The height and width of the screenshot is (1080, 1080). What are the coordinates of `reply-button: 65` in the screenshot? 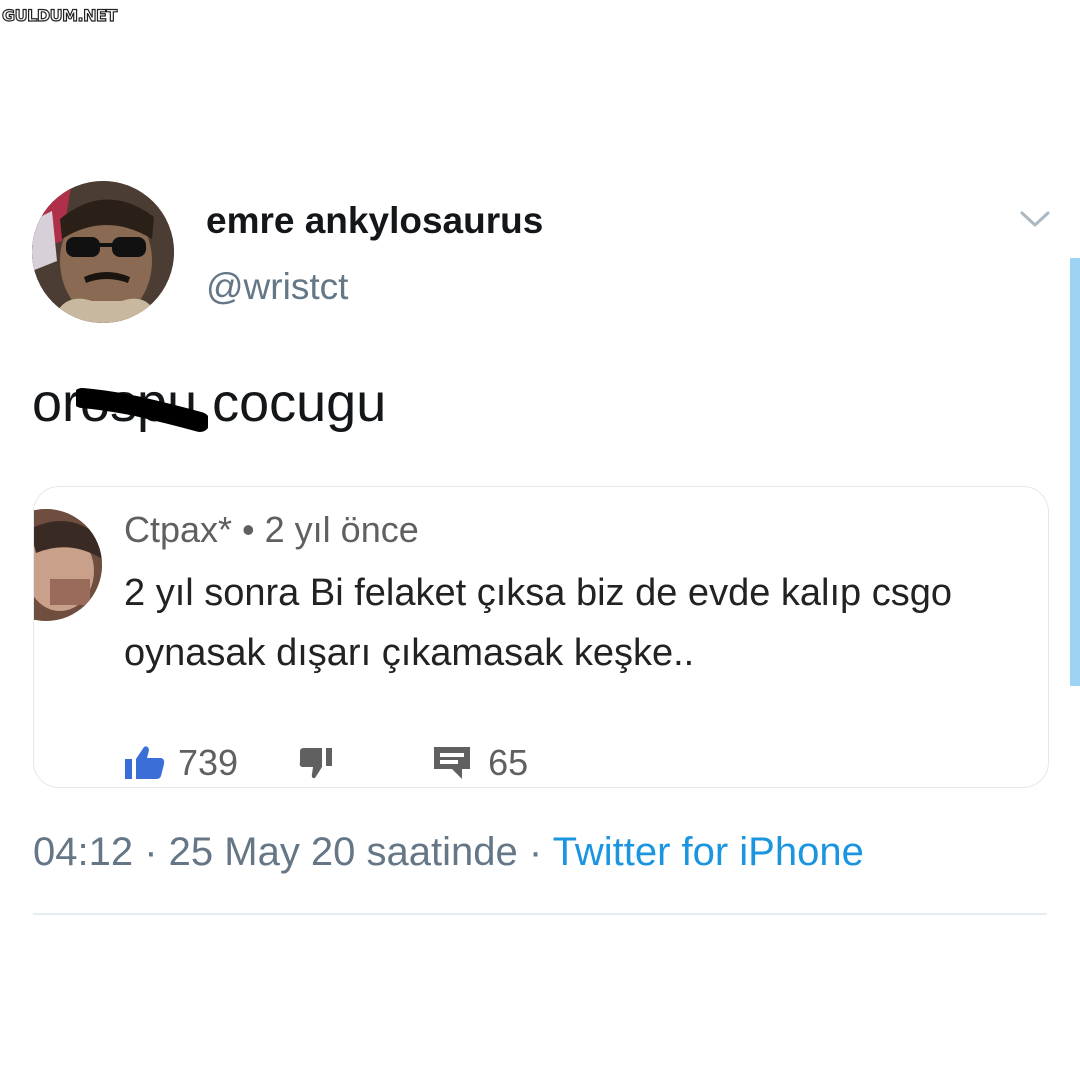 It's located at (480, 763).